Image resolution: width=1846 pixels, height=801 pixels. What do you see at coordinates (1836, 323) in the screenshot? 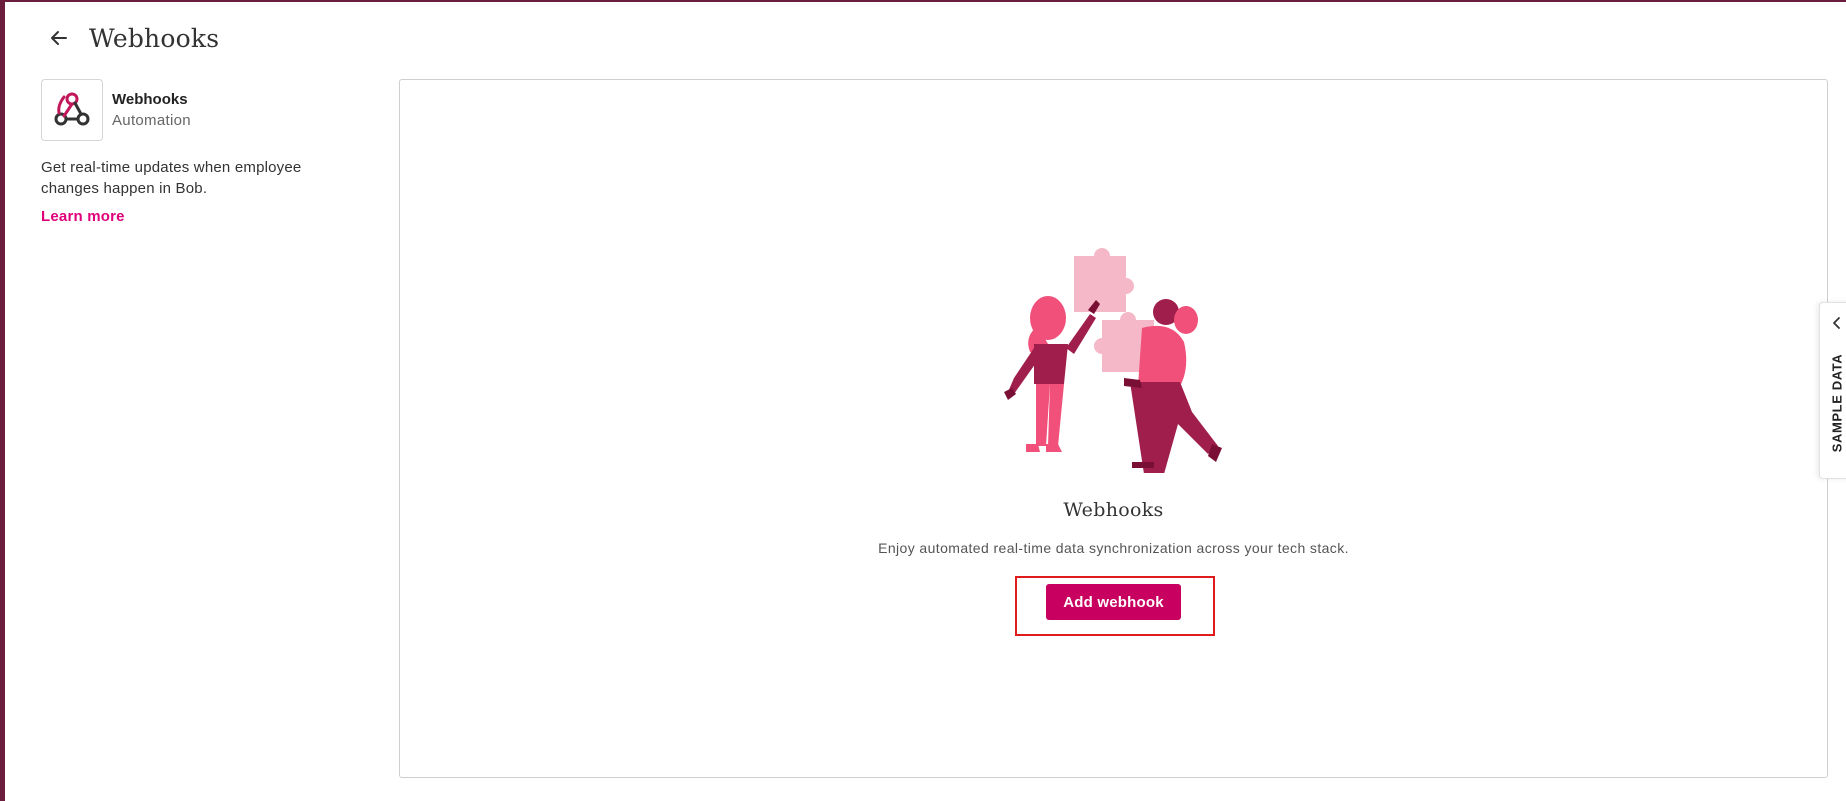
I see `chevron-left-icon` at bounding box center [1836, 323].